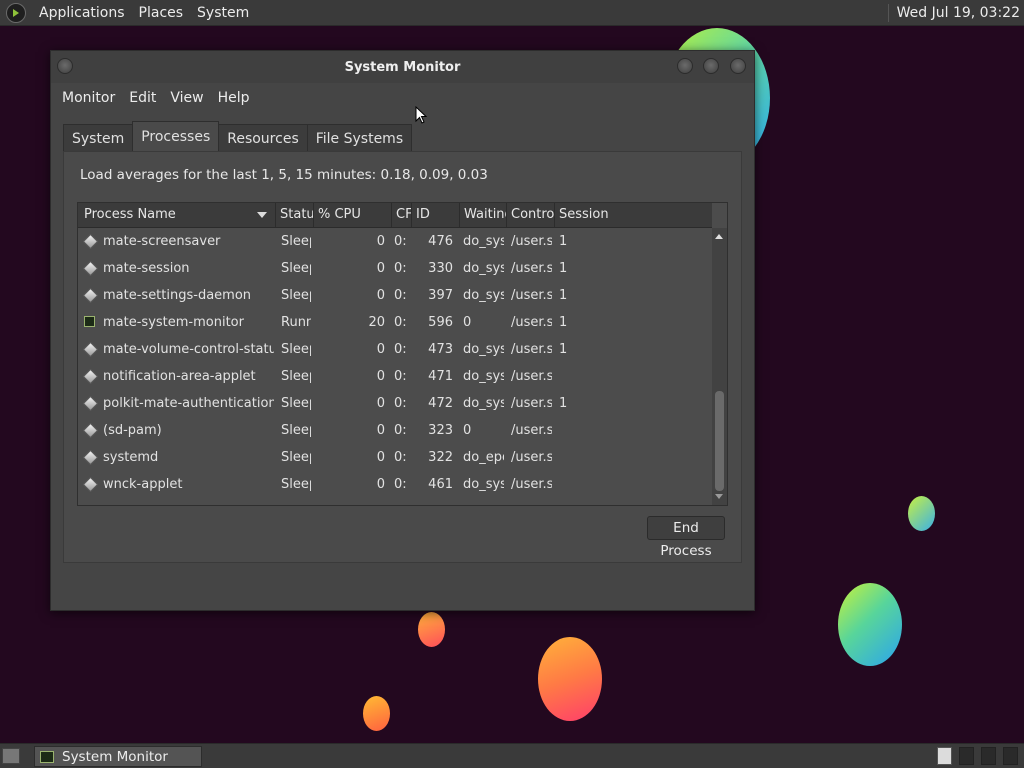 This screenshot has height=768, width=1024. Describe the element at coordinates (440, 295) in the screenshot. I see `cell-id: 397` at that location.